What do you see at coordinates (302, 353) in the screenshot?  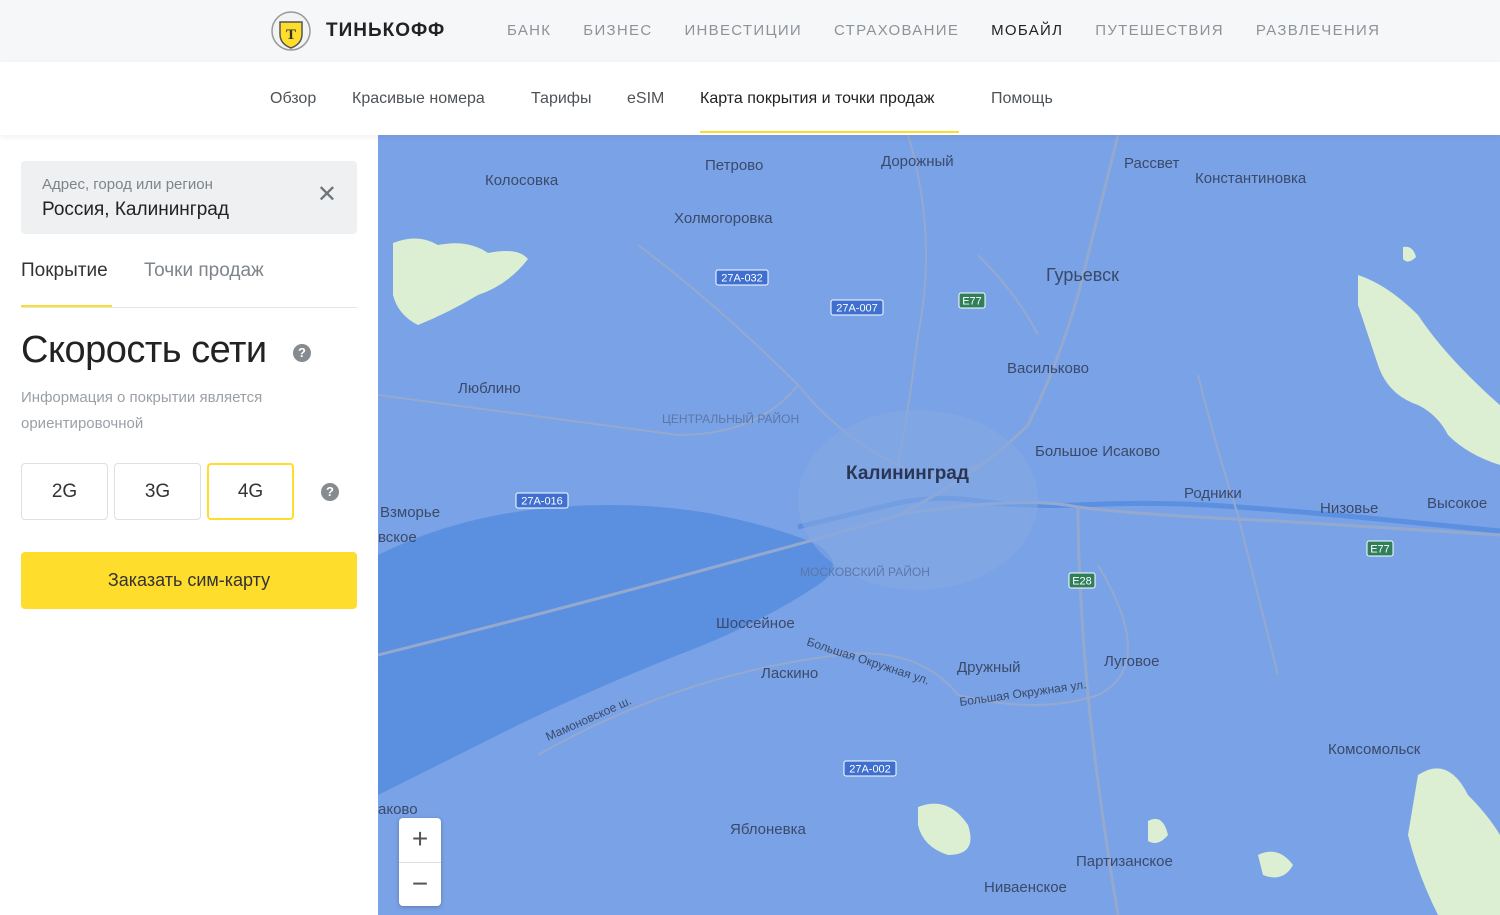 I see `help-icon: ?` at bounding box center [302, 353].